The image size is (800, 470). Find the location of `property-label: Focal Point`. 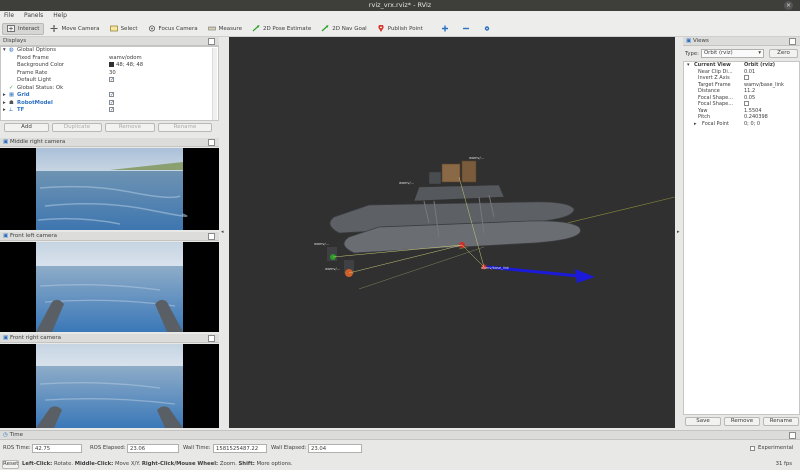

property-label: Focal Point is located at coordinates (715, 123).